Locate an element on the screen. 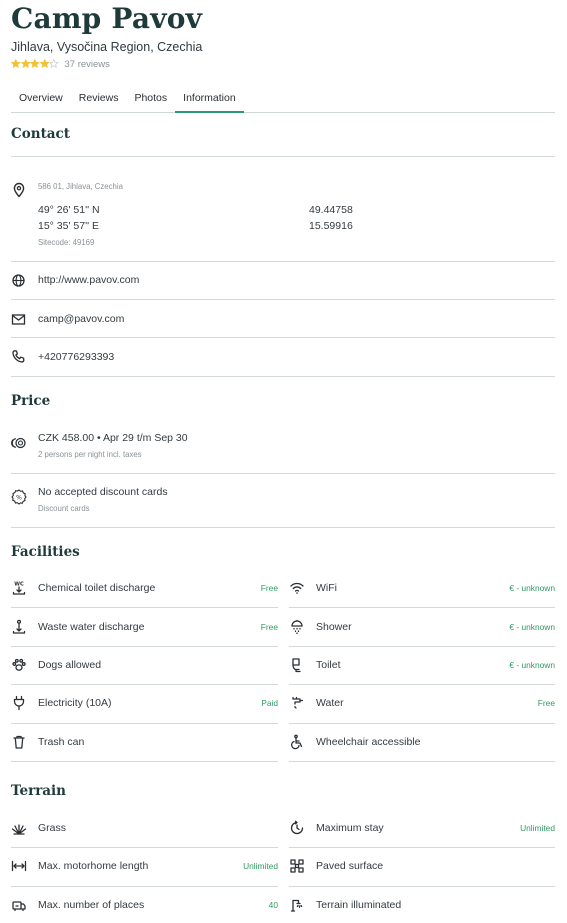  grass-icon is located at coordinates (19, 828).